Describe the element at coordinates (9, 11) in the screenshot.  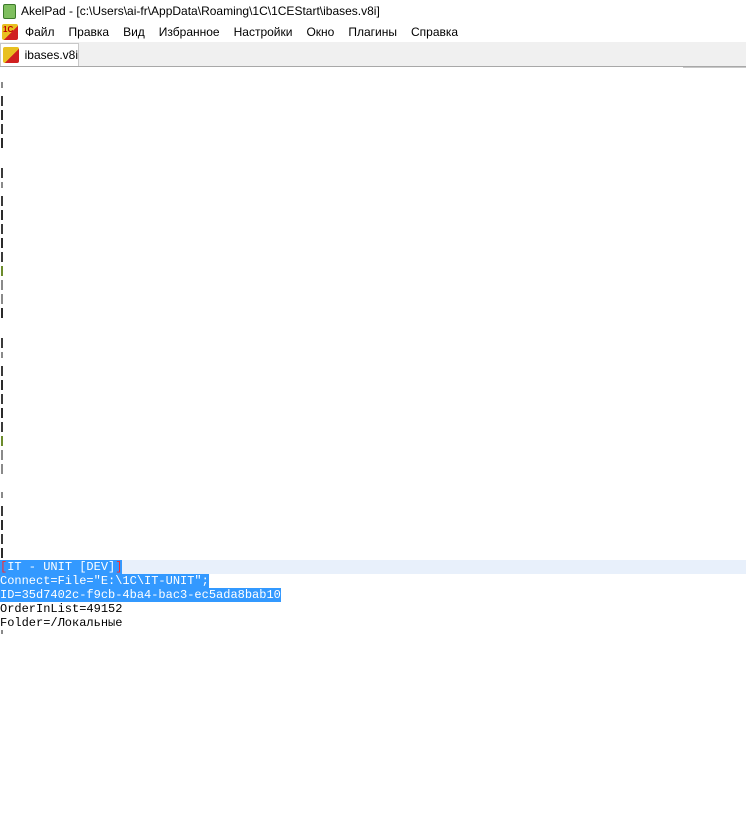
I see `akelpad-app-icon` at that location.